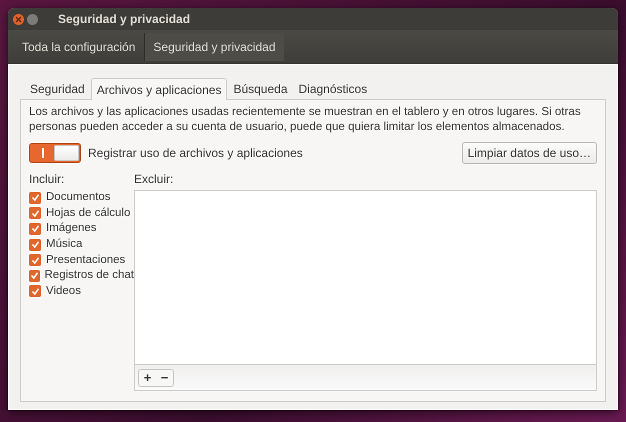  What do you see at coordinates (63, 291) in the screenshot?
I see `checkbox-label: Videos` at bounding box center [63, 291].